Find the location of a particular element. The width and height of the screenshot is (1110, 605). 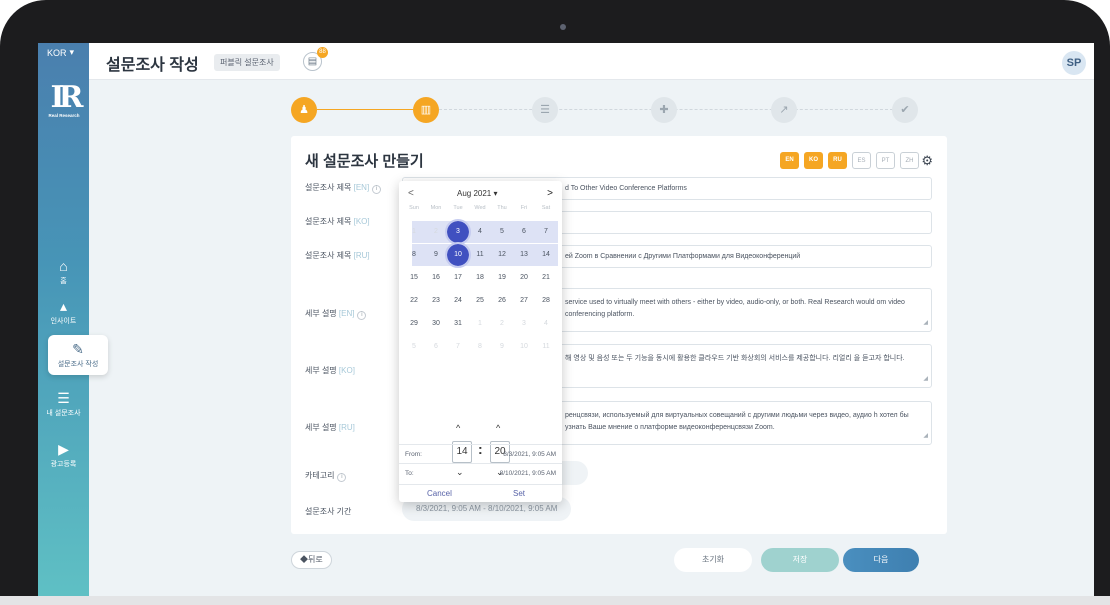

calendar-day: 17 is located at coordinates (458, 278).